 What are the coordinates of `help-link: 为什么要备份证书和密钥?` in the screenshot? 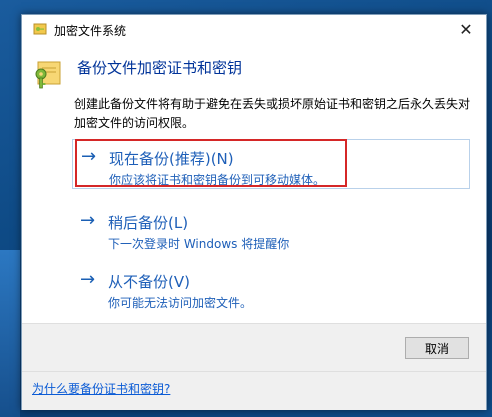 It's located at (101, 388).